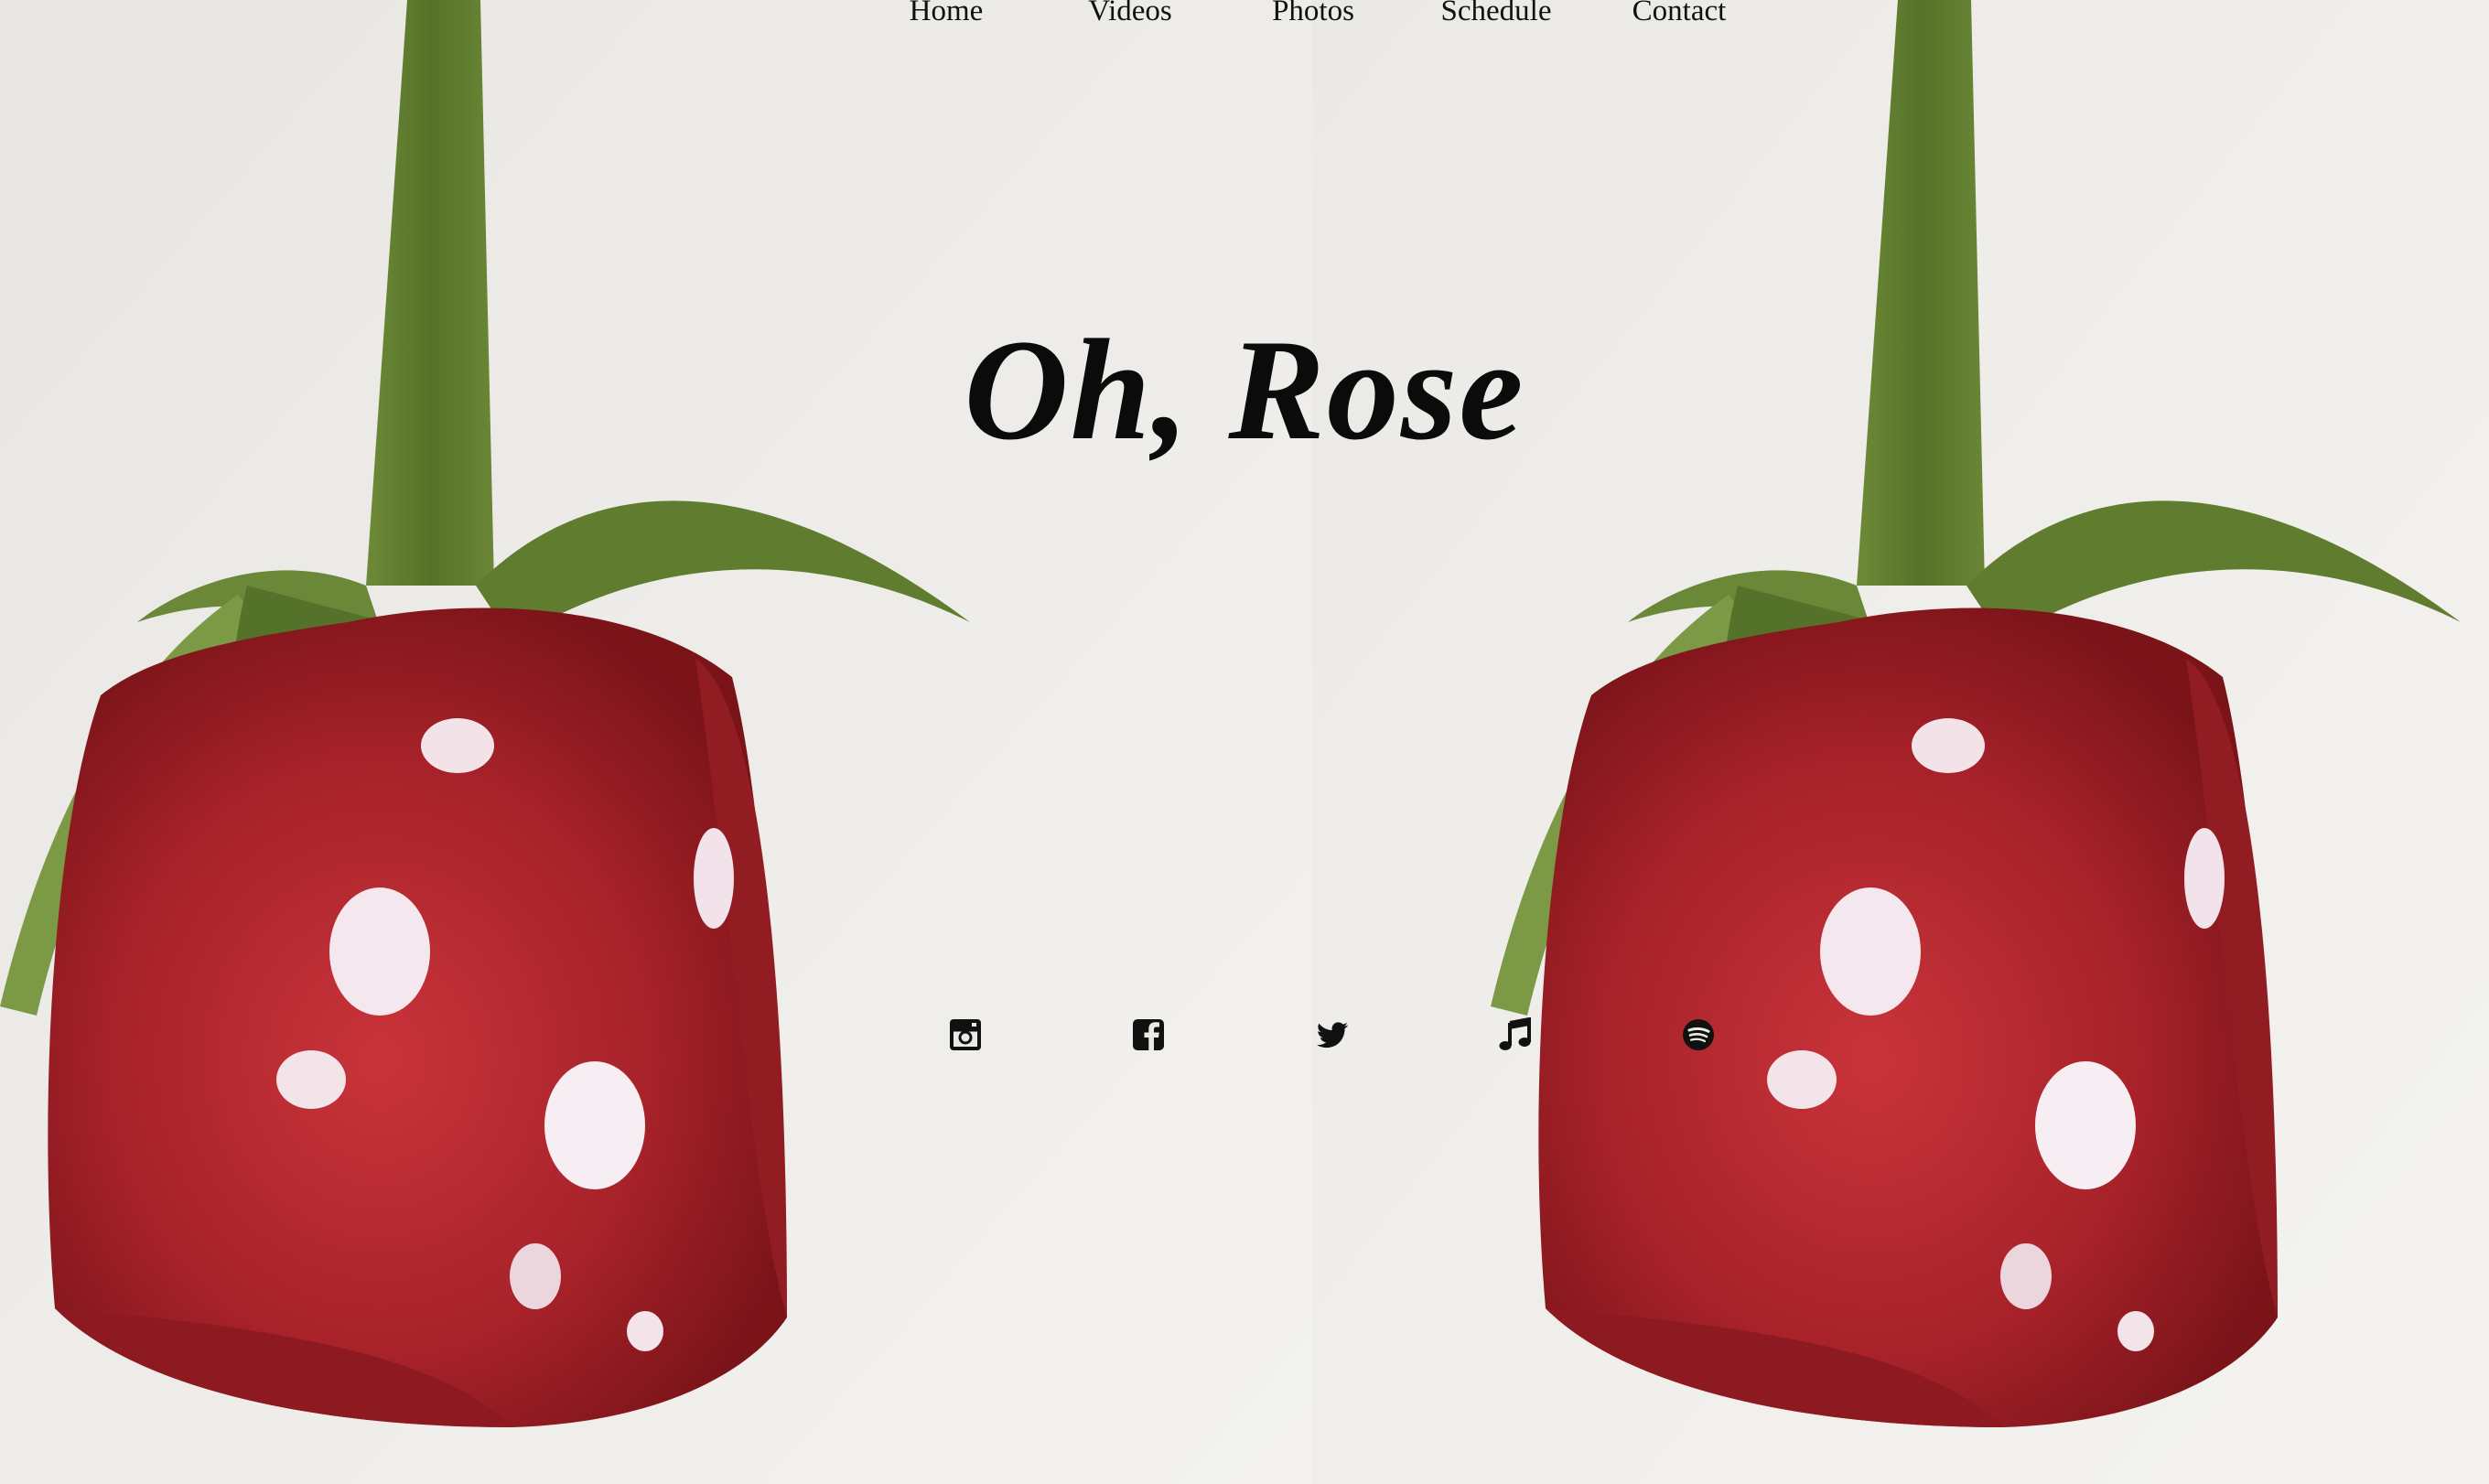 This screenshot has width=2489, height=1484. Describe the element at coordinates (947, 14) in the screenshot. I see `nav-home-link: Home` at that location.